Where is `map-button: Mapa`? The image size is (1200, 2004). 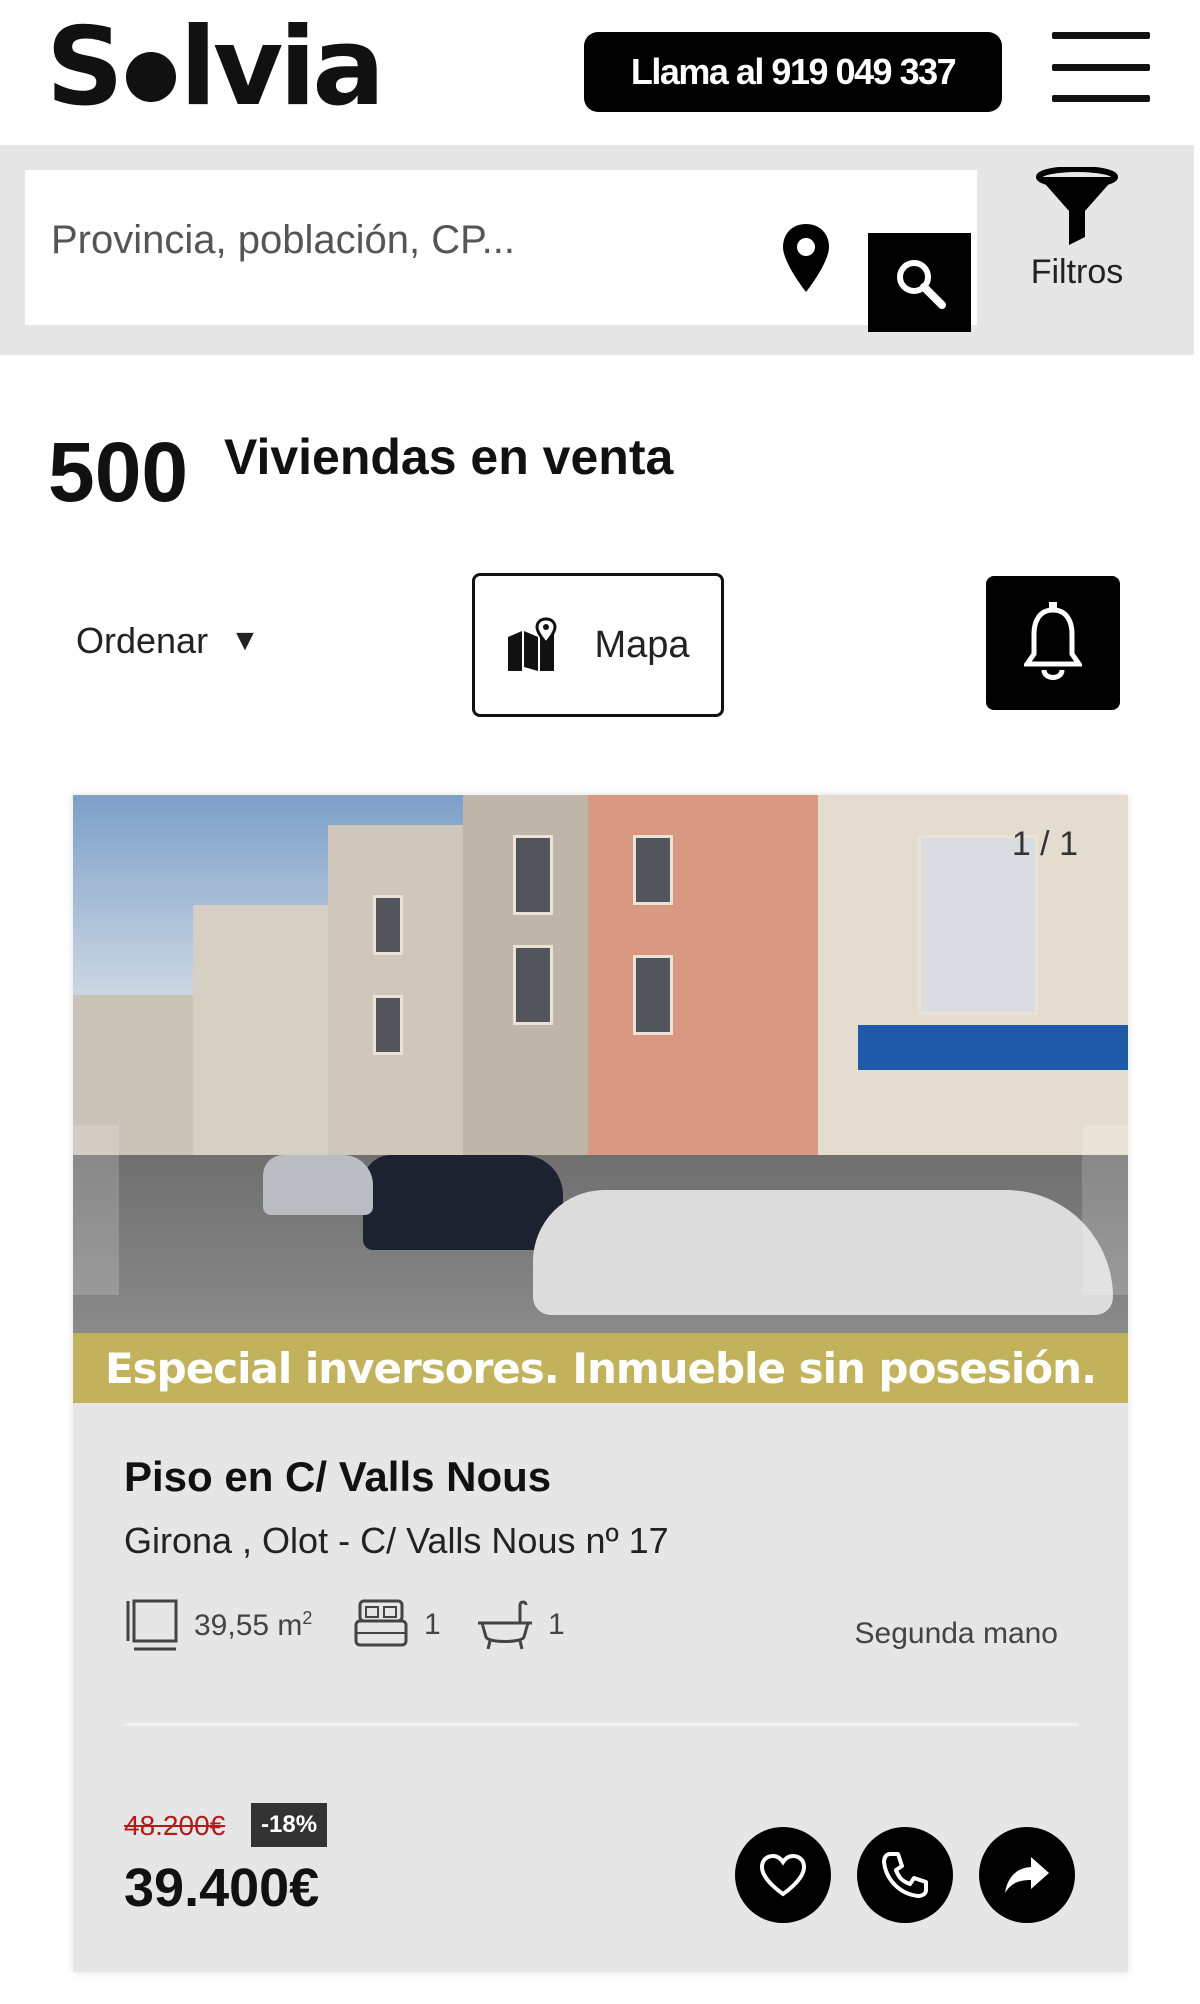
map-button: Mapa is located at coordinates (598, 645).